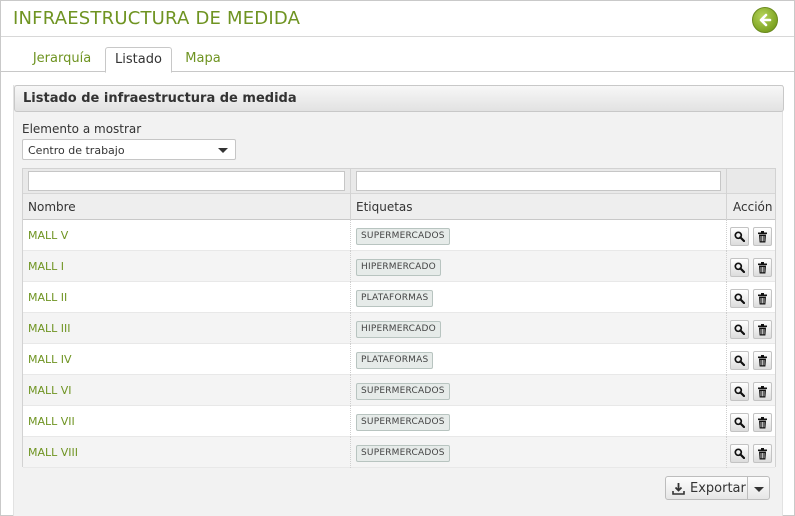  I want to click on table-row: MALL V SUPERMERCADOS, so click(399, 235).